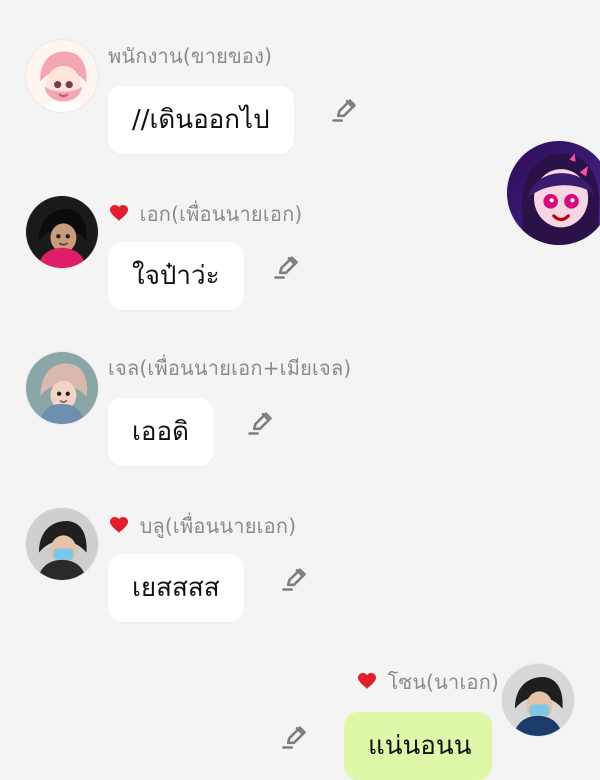 This screenshot has height=780, width=600. I want to click on message-text: เออดิ, so click(161, 432).